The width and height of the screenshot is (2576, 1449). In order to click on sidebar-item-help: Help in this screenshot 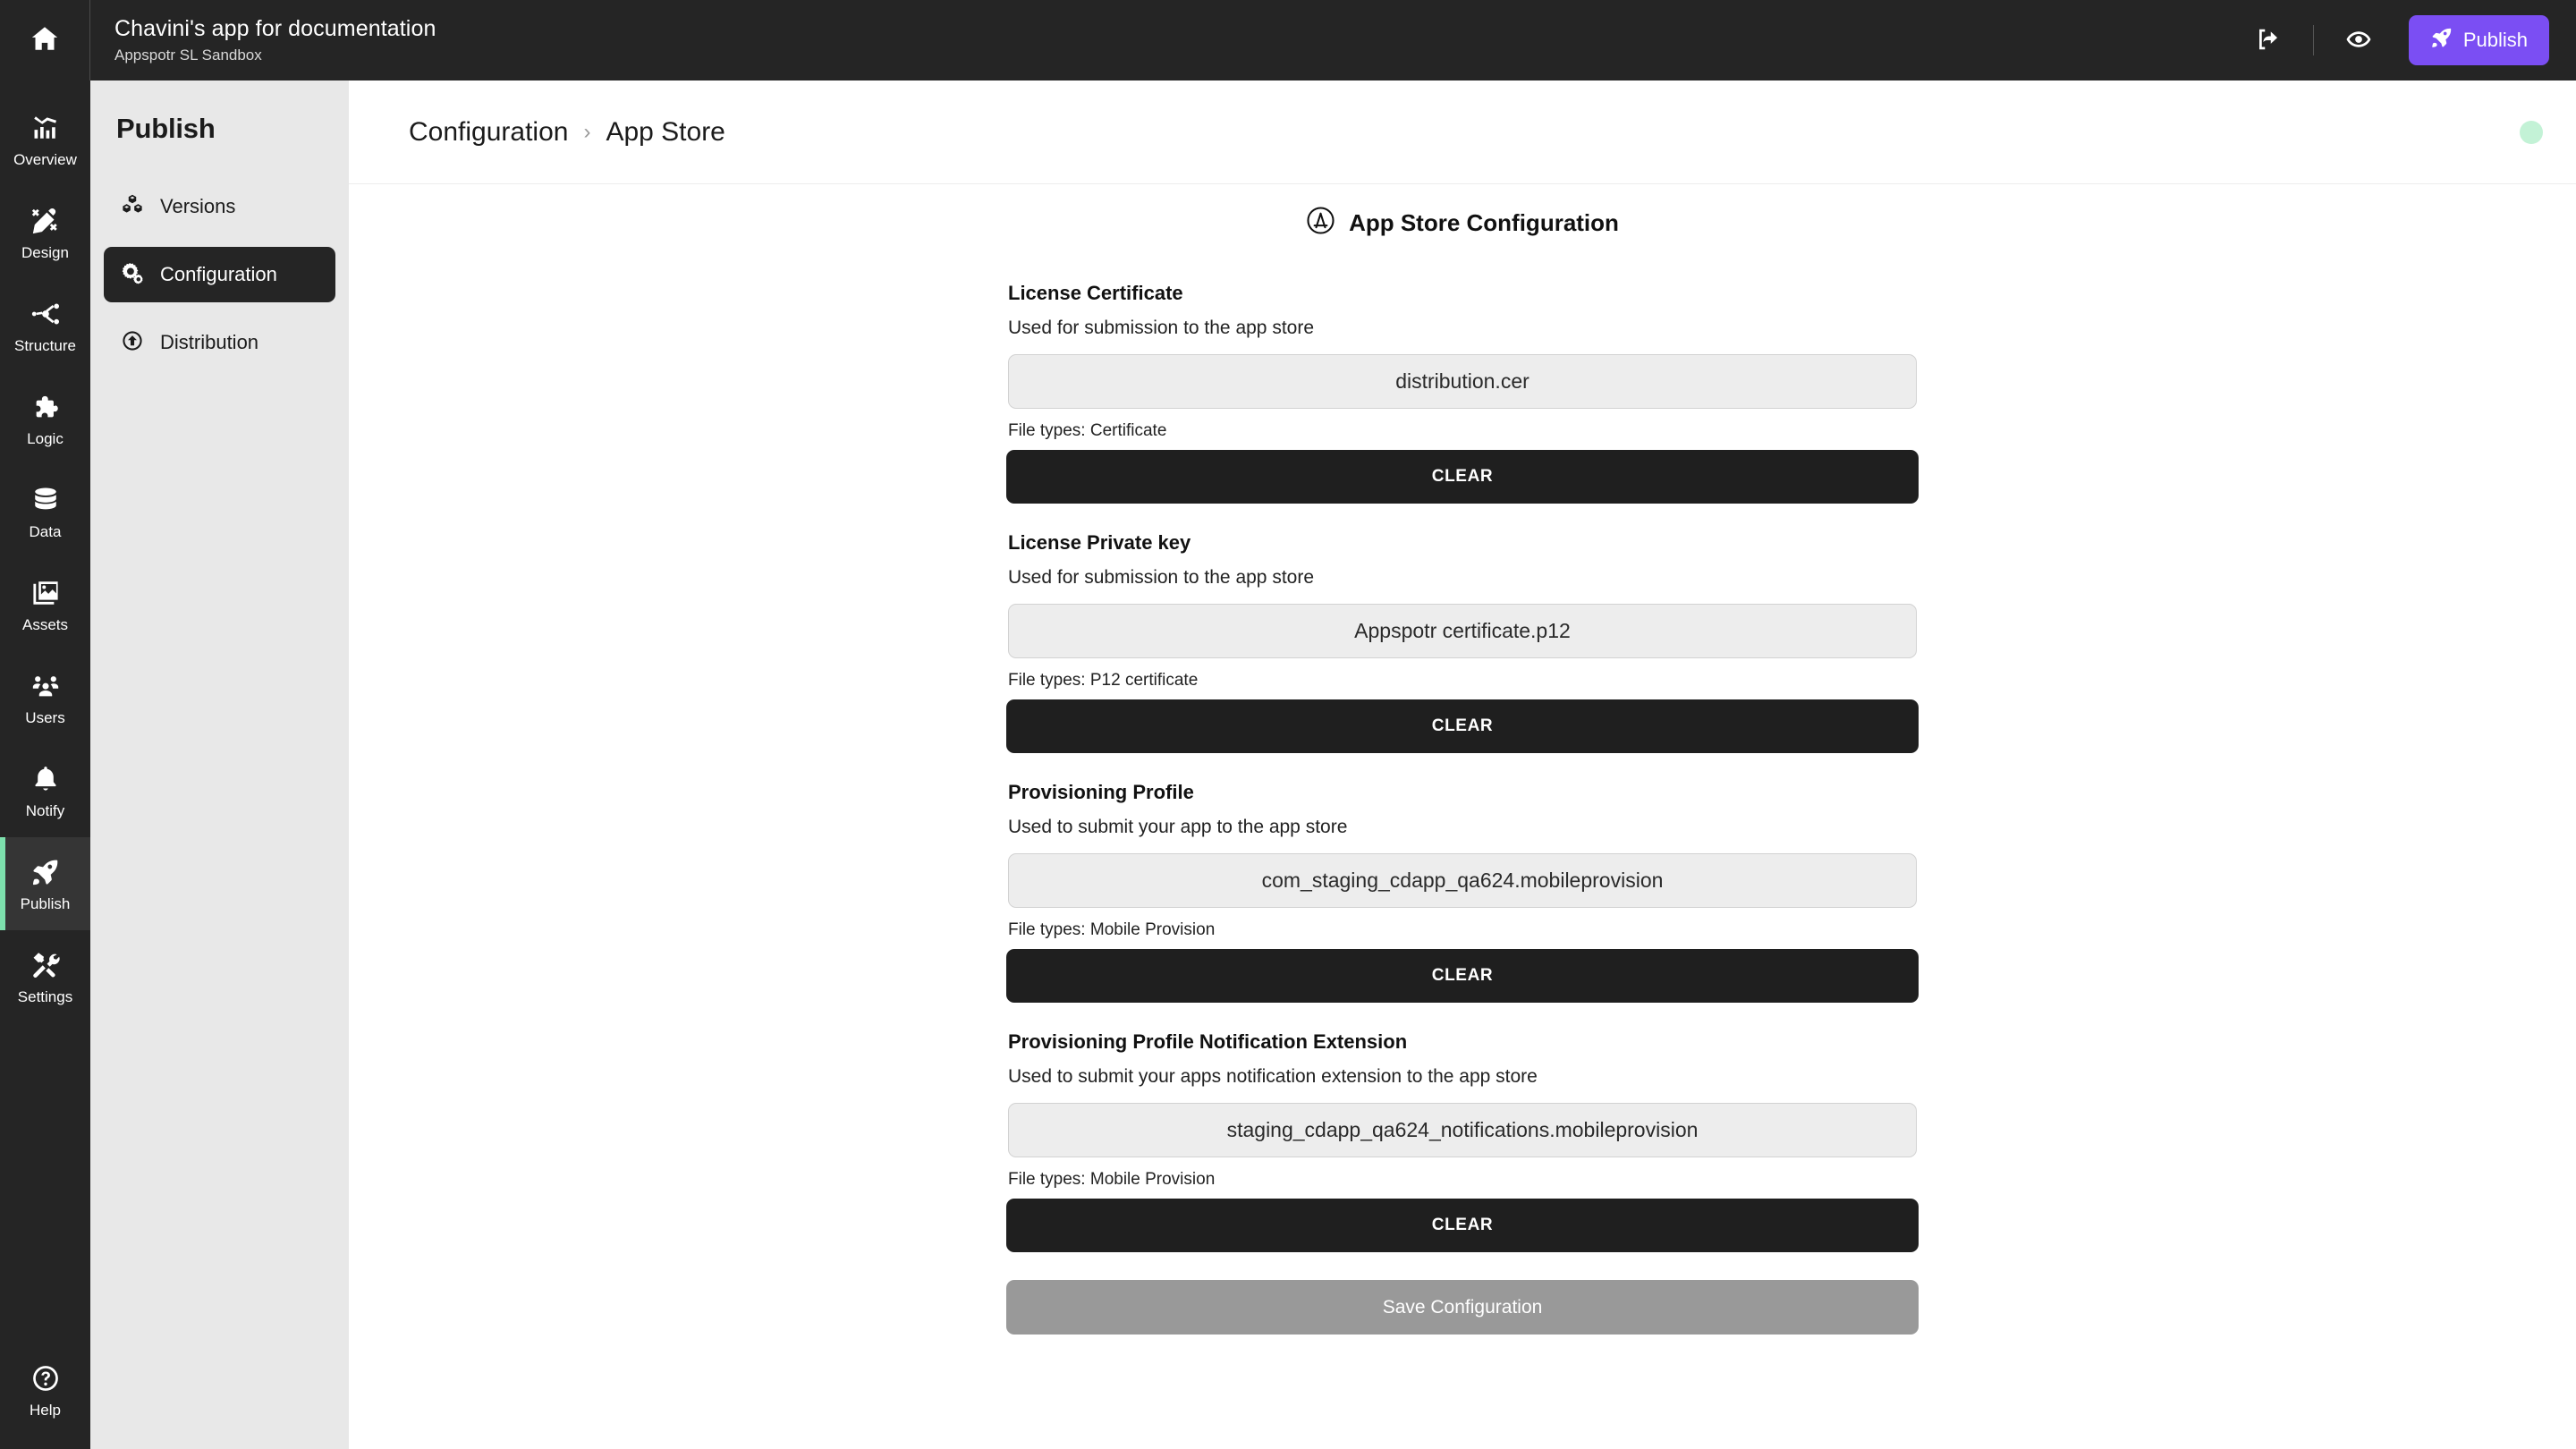, I will do `click(45, 1389)`.